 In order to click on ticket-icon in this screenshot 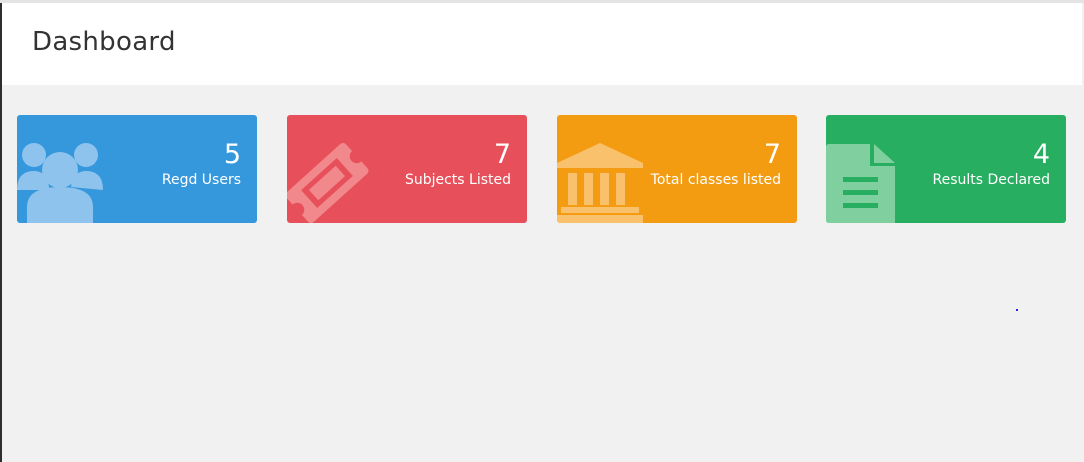, I will do `click(328, 183)`.